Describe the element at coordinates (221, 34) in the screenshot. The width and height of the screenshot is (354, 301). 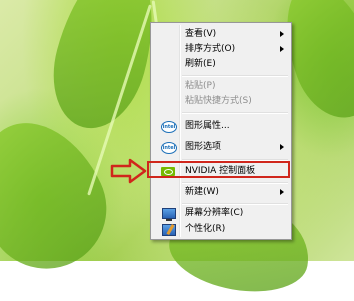
I see `menu-item-view: 查看(V)` at that location.